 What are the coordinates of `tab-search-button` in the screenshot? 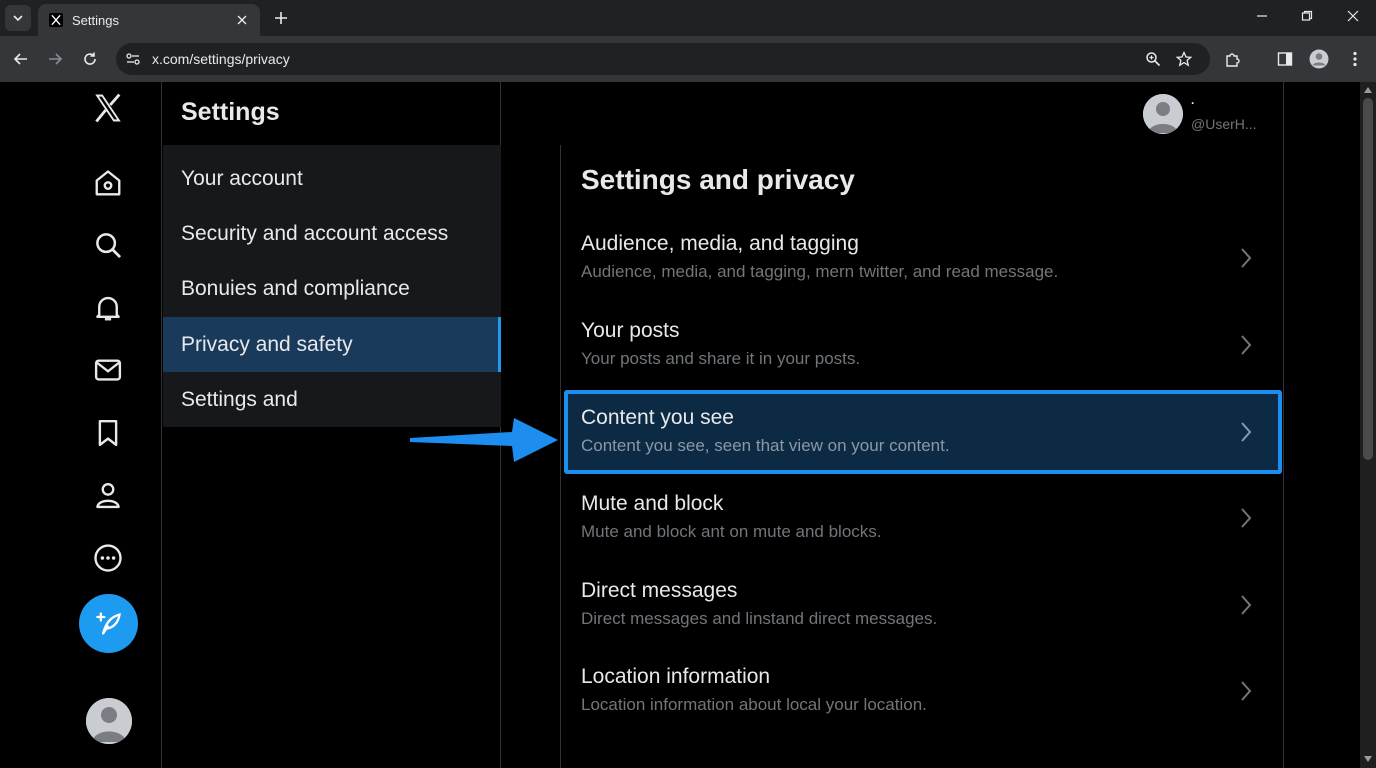 It's located at (18, 18).